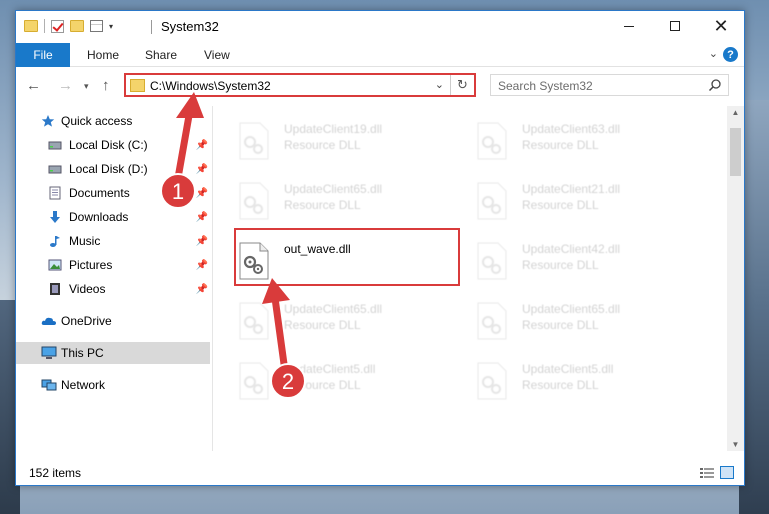  What do you see at coordinates (380, 473) in the screenshot?
I see `status-bar: 152 items` at bounding box center [380, 473].